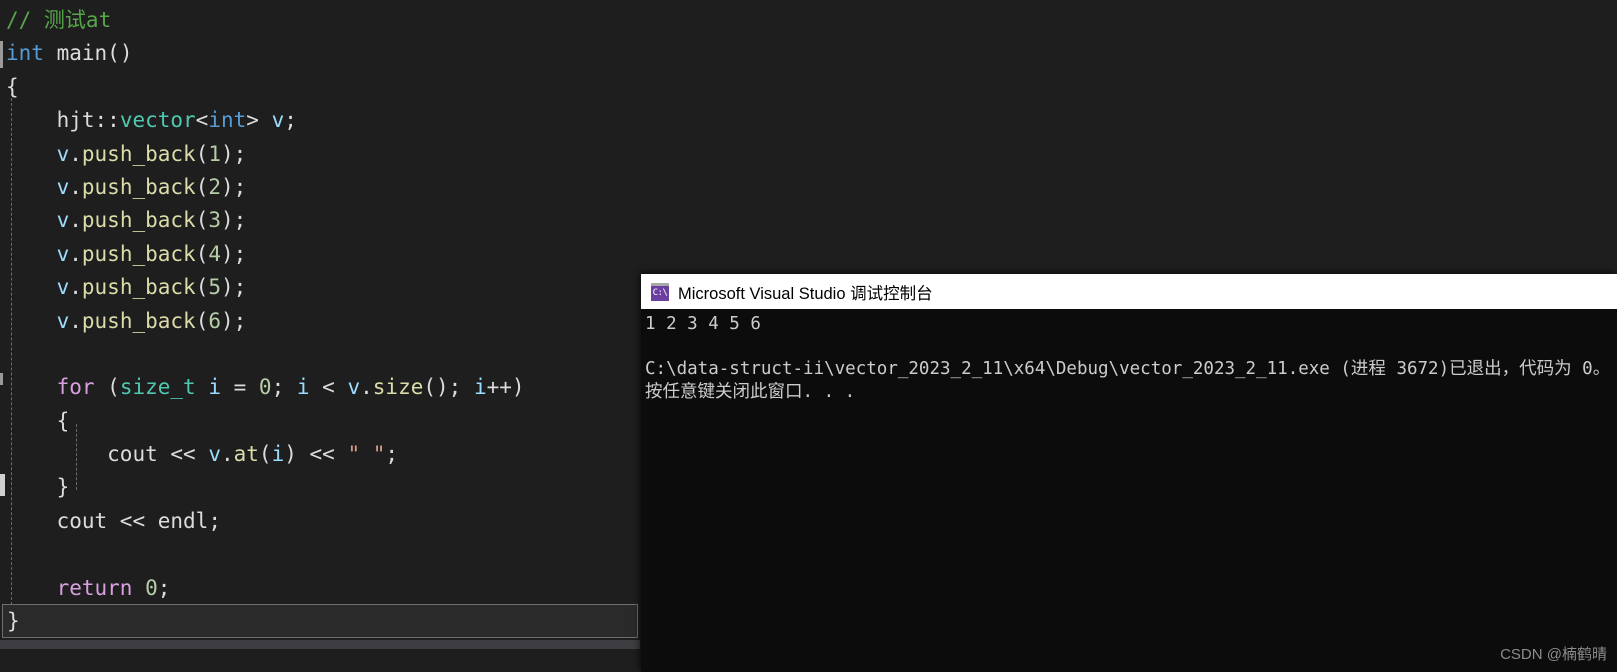 The height and width of the screenshot is (672, 1617). What do you see at coordinates (75, 387) in the screenshot?
I see `code-token: for` at bounding box center [75, 387].